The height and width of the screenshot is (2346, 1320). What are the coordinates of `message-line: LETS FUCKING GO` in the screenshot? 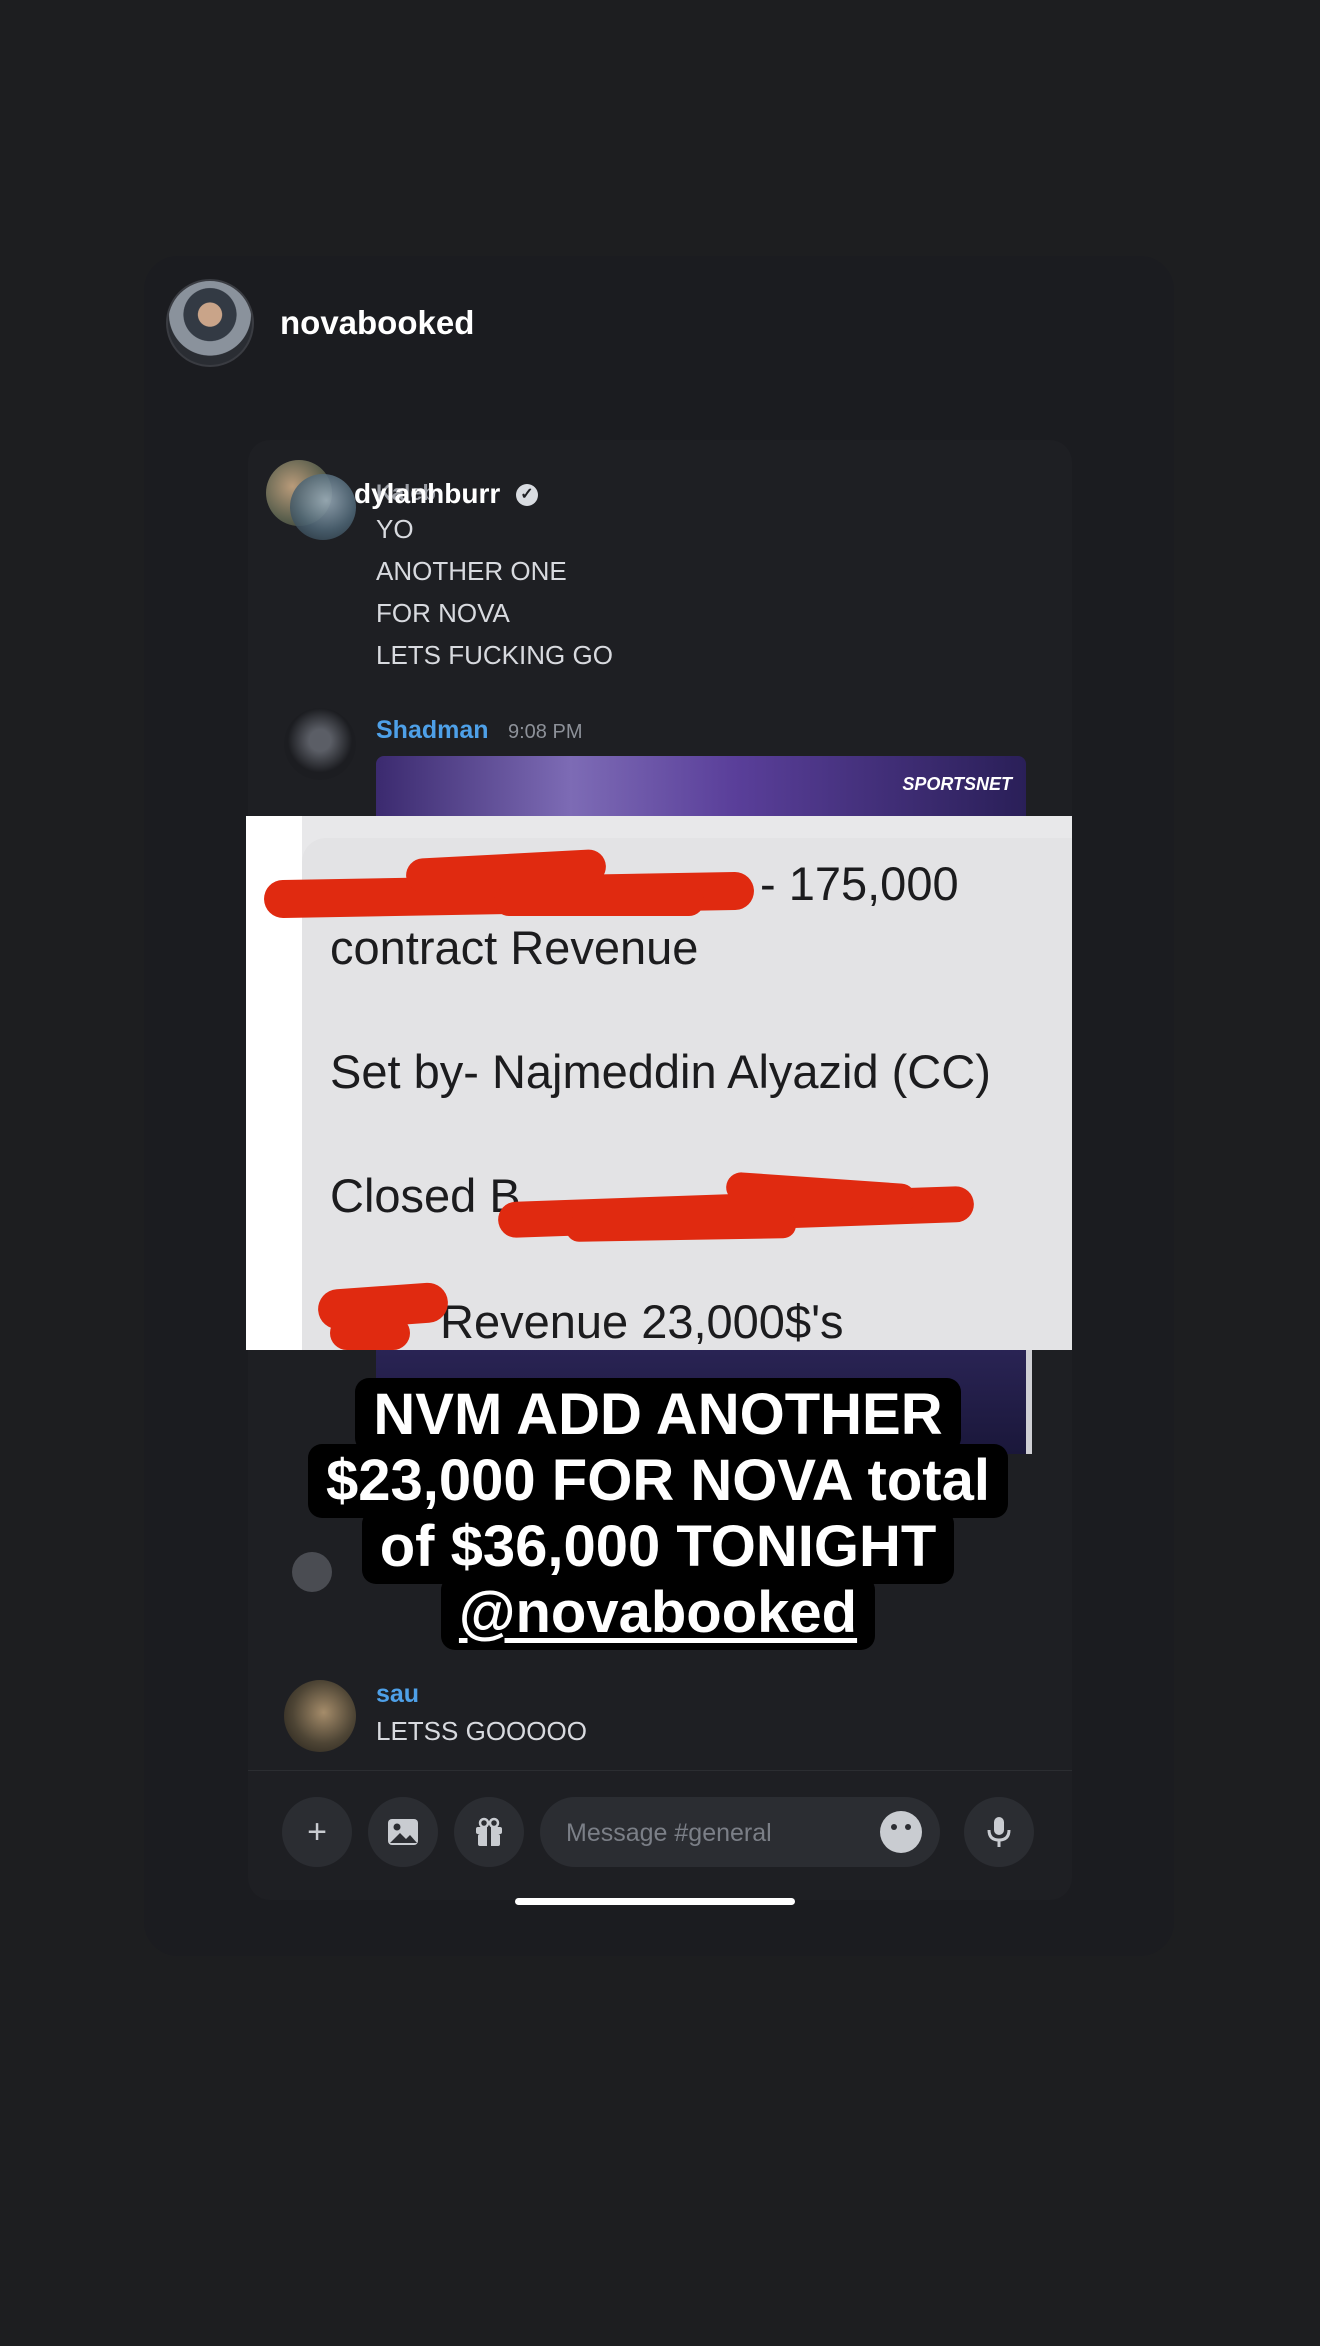 It's located at (494, 655).